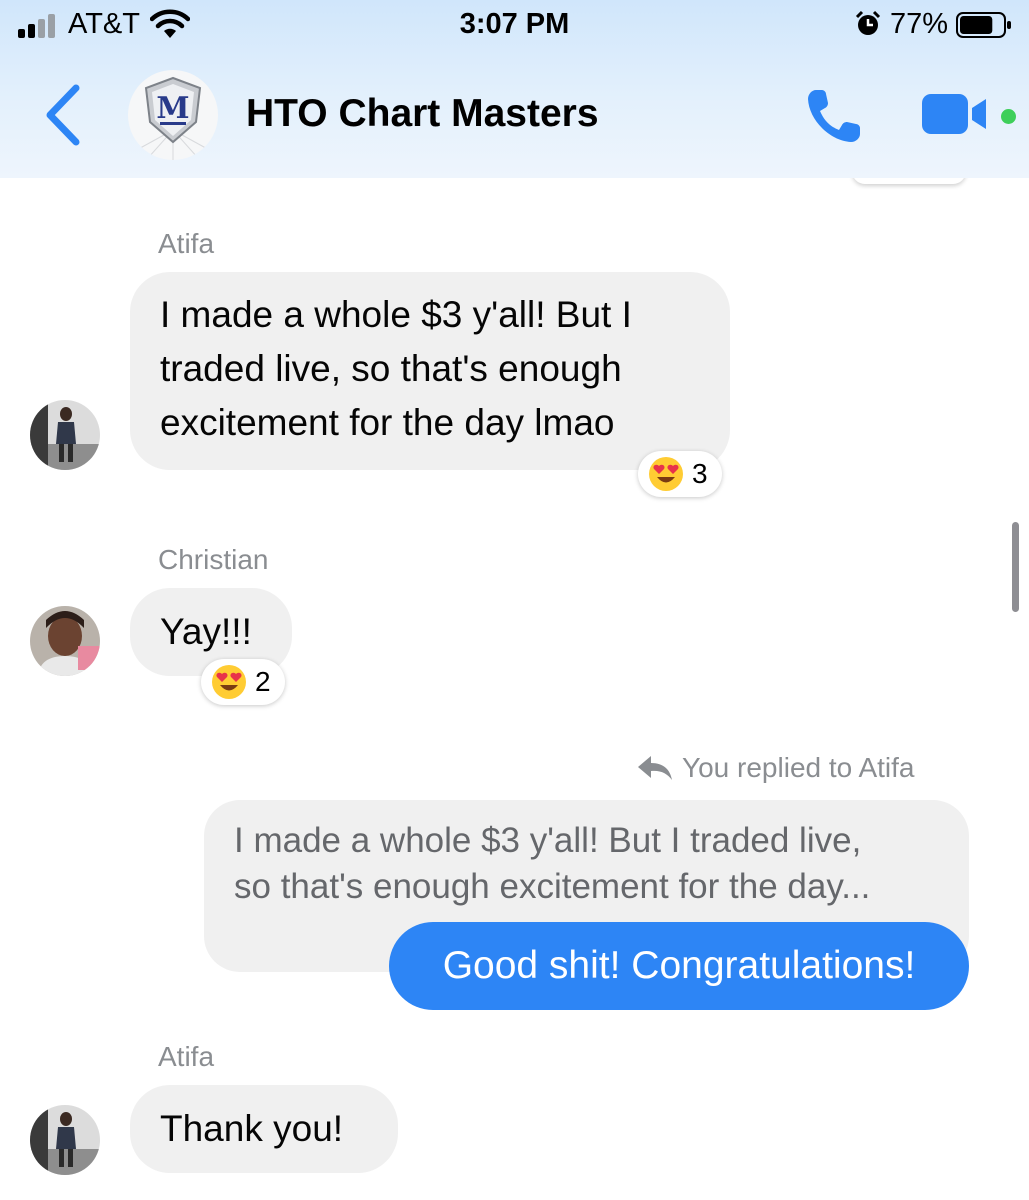 Image resolution: width=1029 pixels, height=1200 pixels. Describe the element at coordinates (983, 25) in the screenshot. I see `battery-icon` at that location.